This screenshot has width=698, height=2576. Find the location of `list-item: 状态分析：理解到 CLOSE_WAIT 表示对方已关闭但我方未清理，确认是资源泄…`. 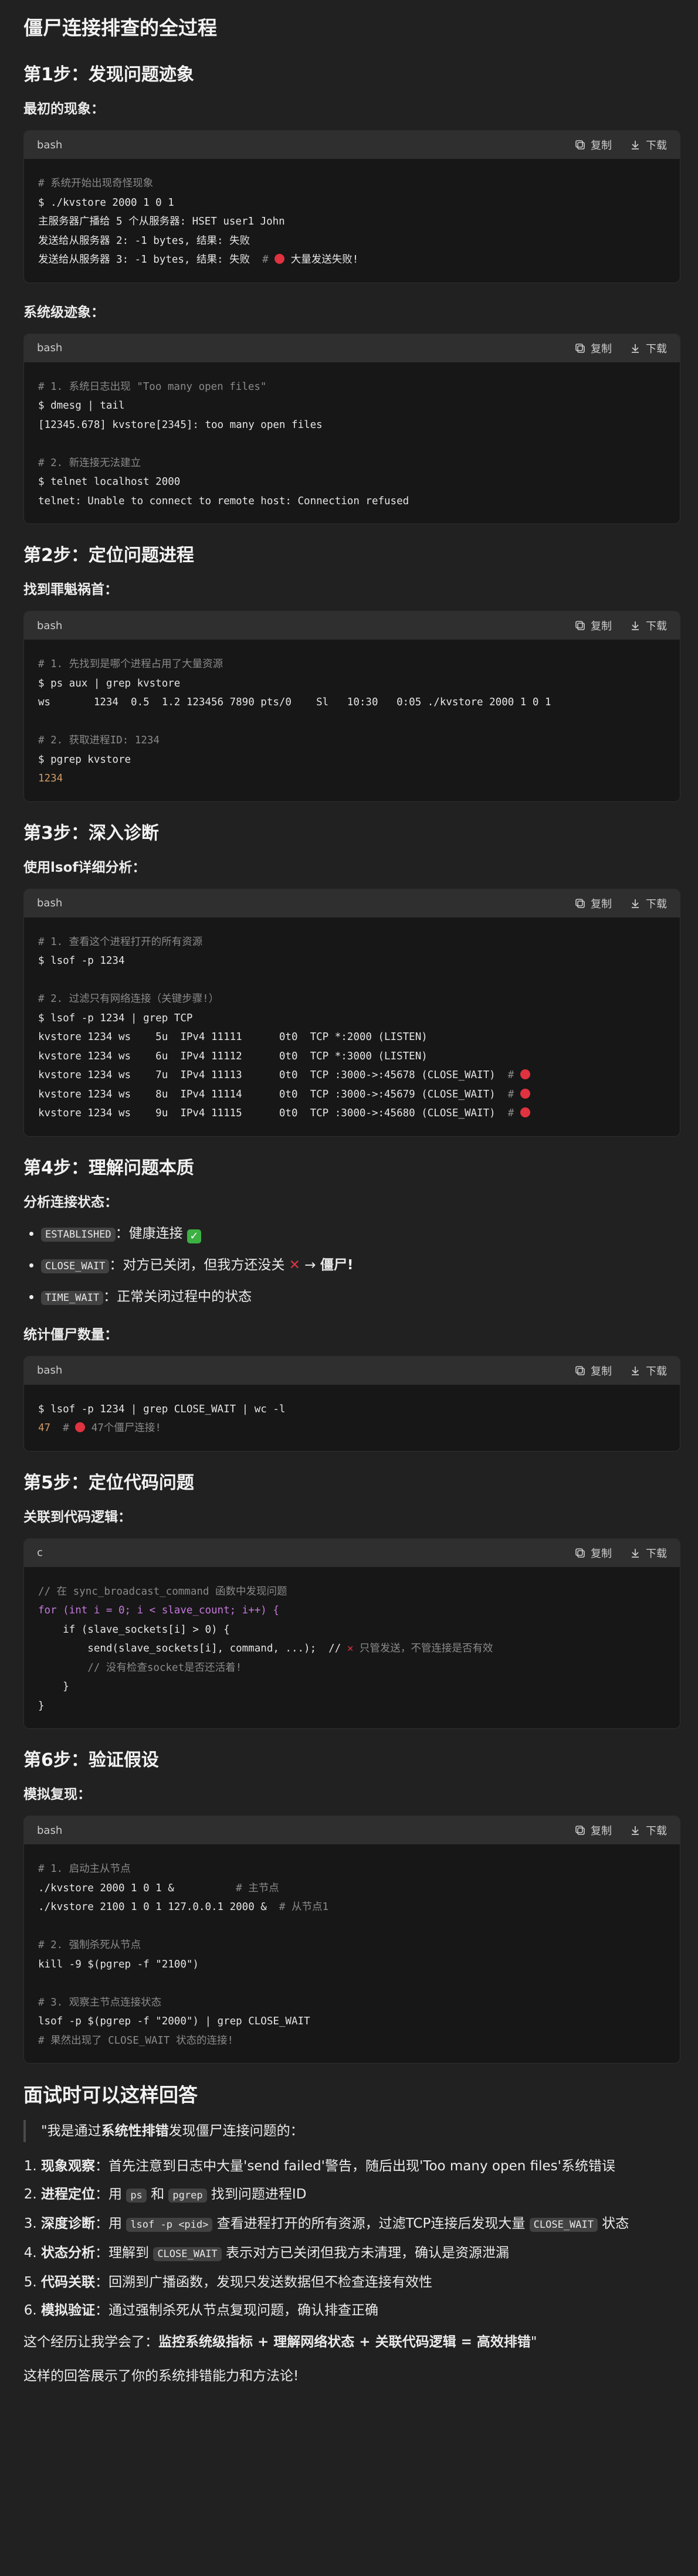

list-item: 状态分析：理解到 CLOSE_WAIT 表示对方已关闭但我方未清理，确认是资源泄… is located at coordinates (360, 2254).